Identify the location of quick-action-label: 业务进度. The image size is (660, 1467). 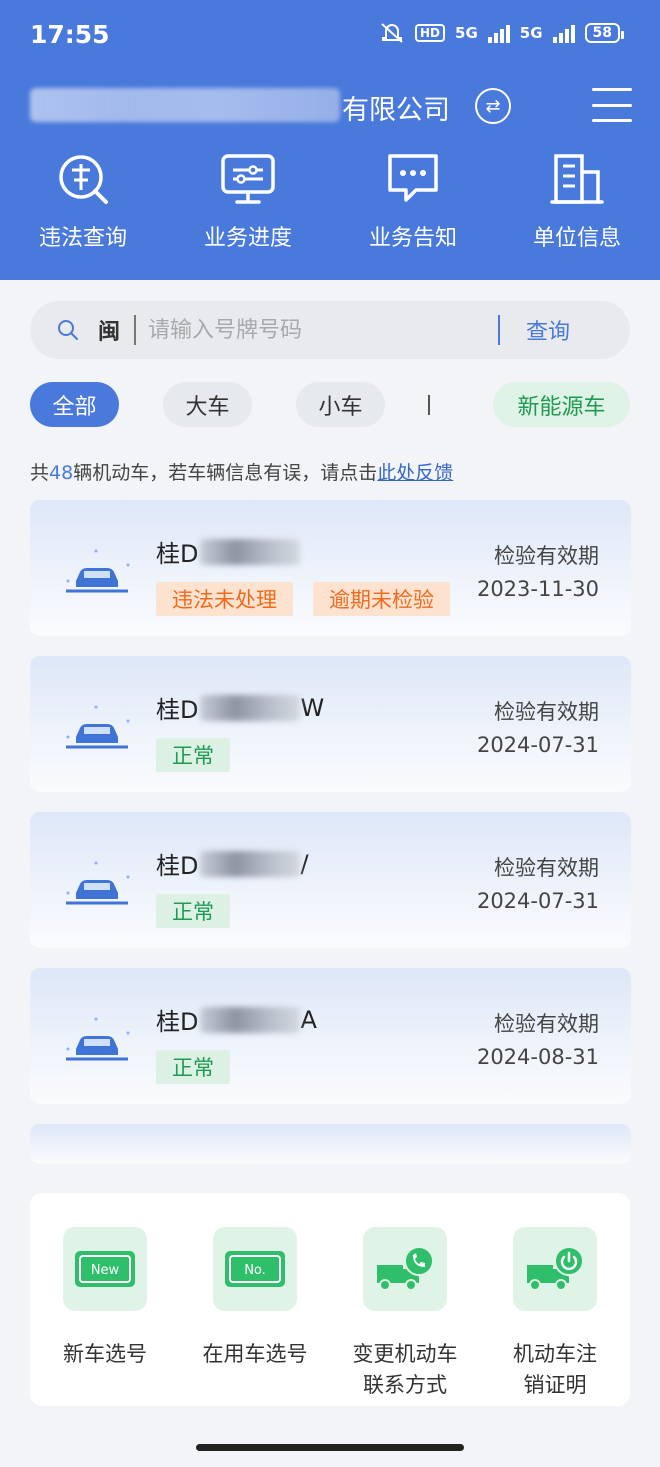
(247, 238).